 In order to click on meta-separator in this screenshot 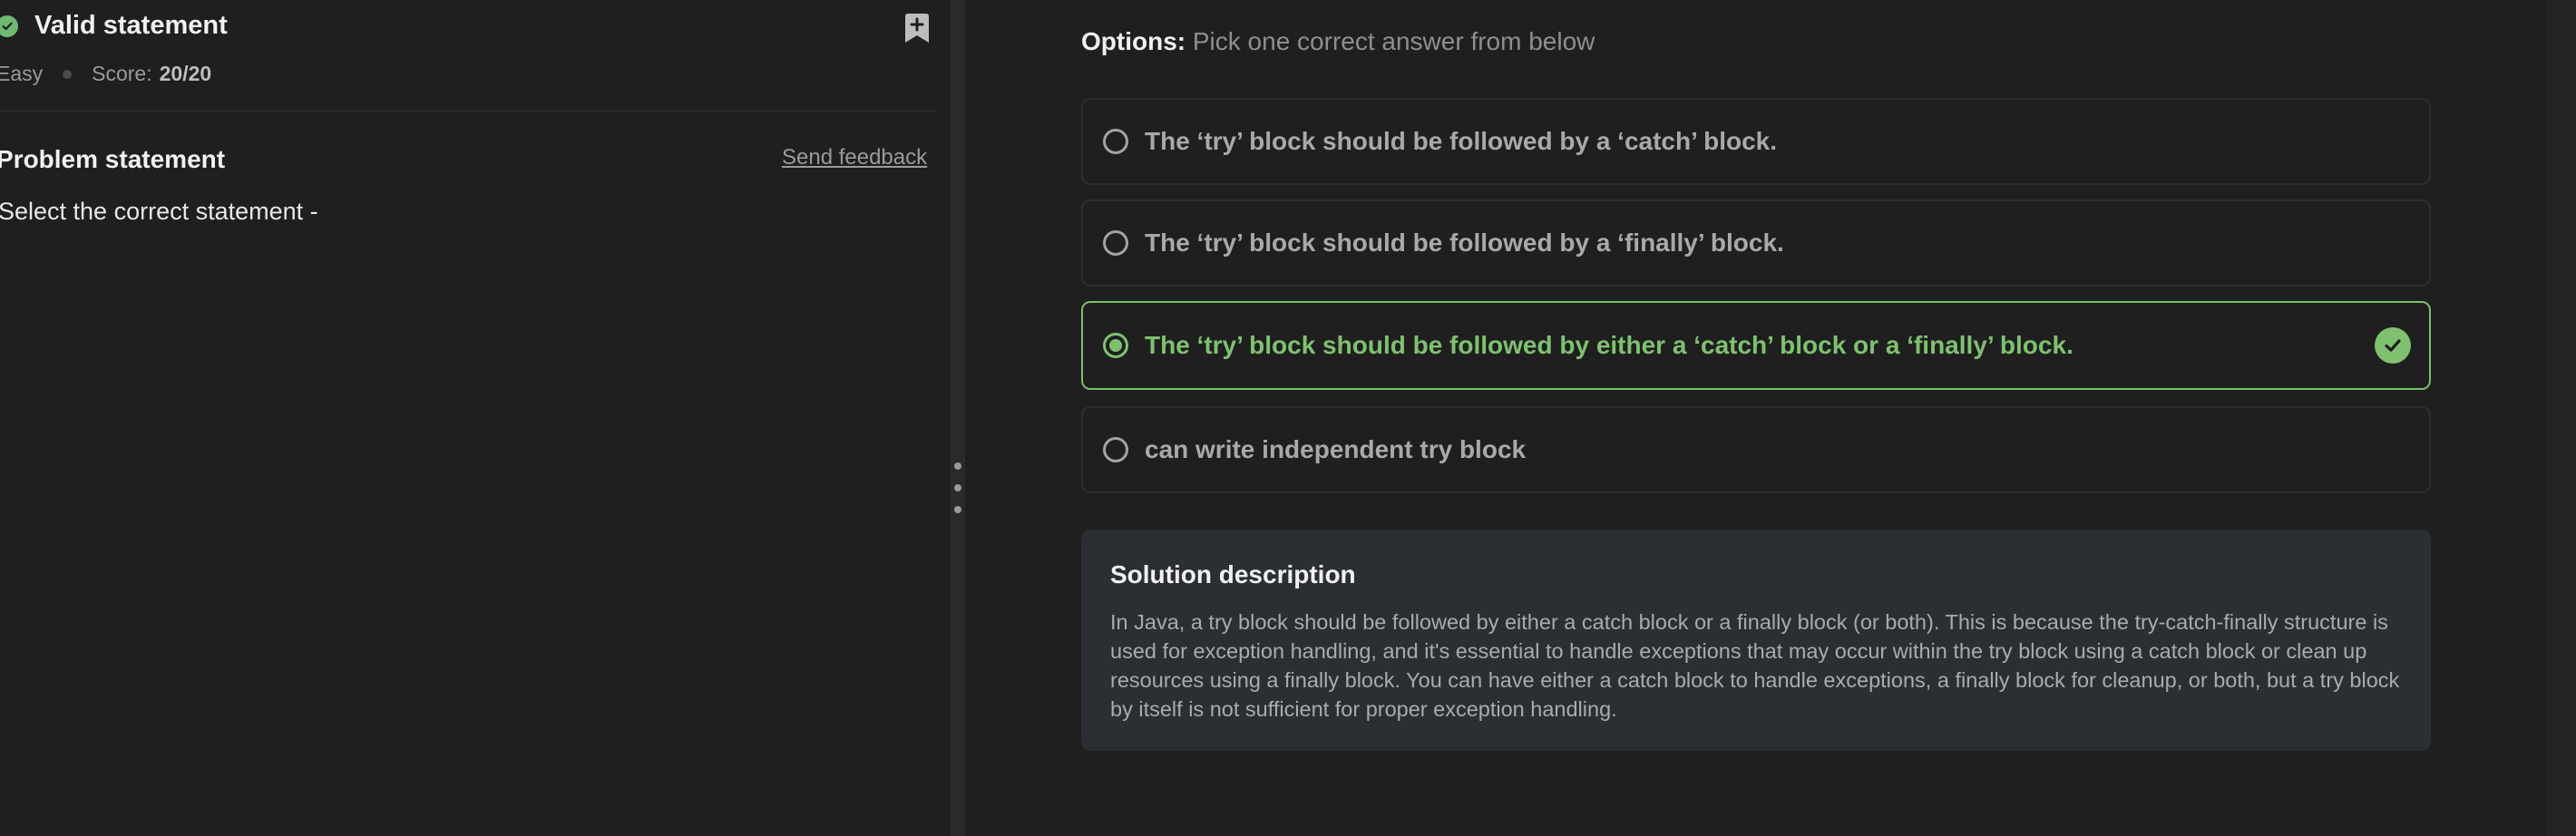, I will do `click(68, 74)`.